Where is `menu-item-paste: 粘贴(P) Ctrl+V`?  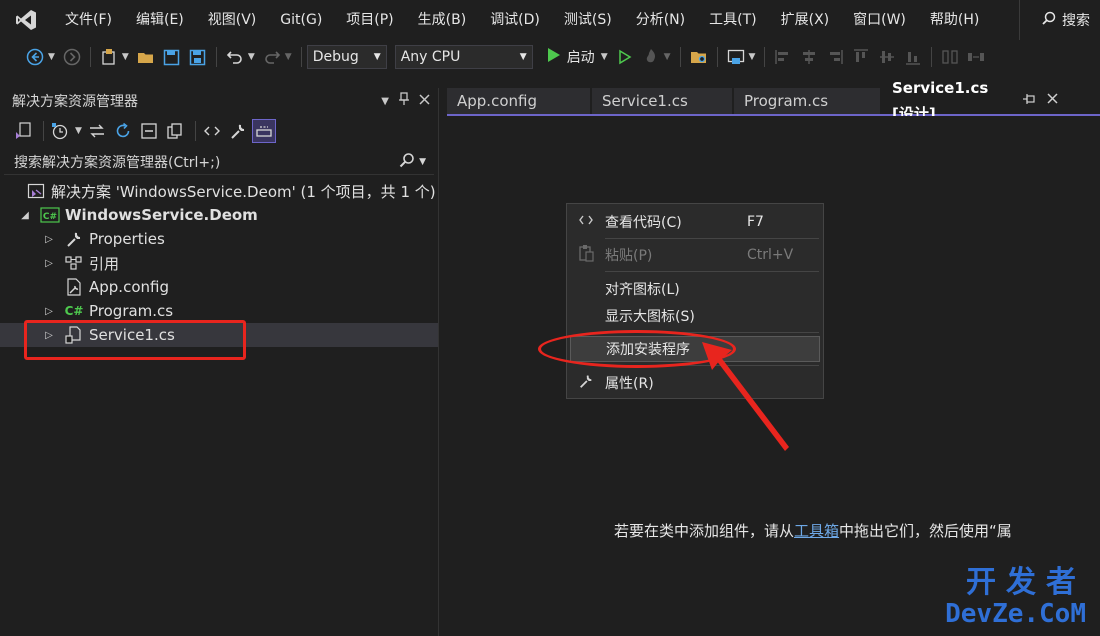
menu-item-paste: 粘贴(P) Ctrl+V is located at coordinates (695, 255).